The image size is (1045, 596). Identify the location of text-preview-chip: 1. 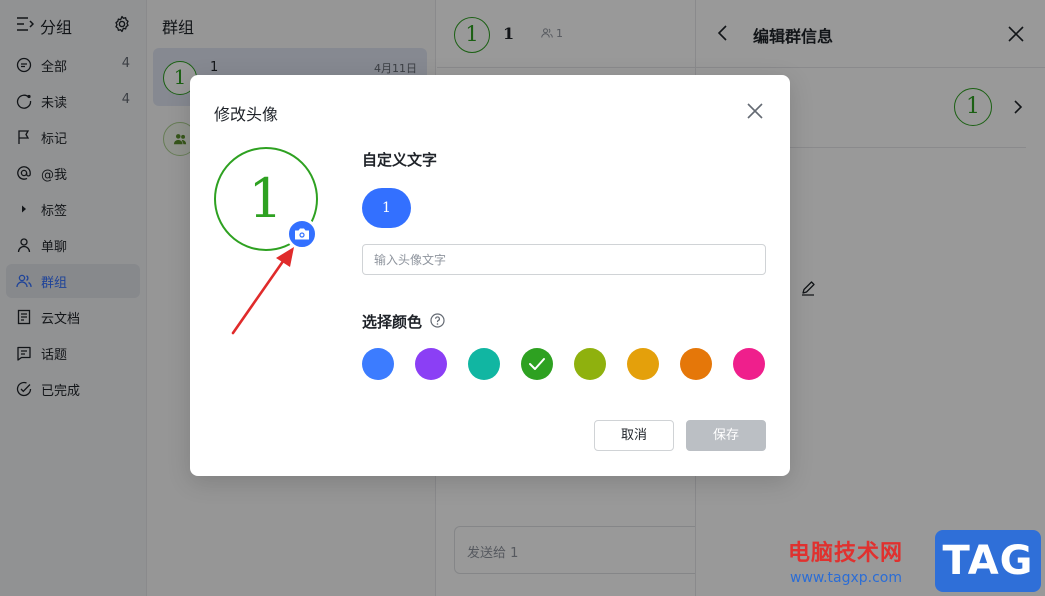
(386, 208).